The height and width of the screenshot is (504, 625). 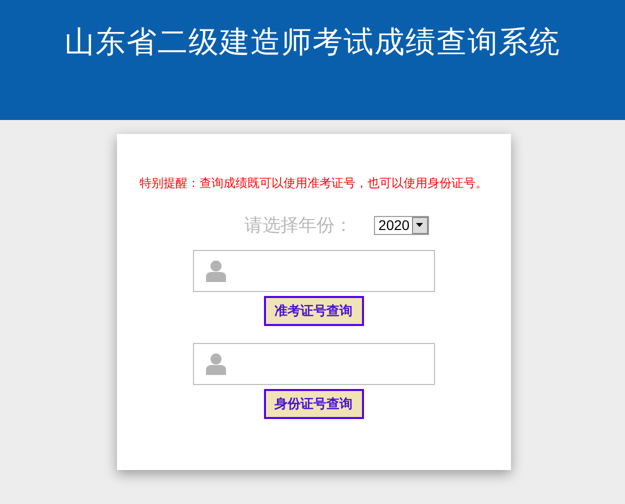 I want to click on year-select: 2020, so click(x=401, y=225).